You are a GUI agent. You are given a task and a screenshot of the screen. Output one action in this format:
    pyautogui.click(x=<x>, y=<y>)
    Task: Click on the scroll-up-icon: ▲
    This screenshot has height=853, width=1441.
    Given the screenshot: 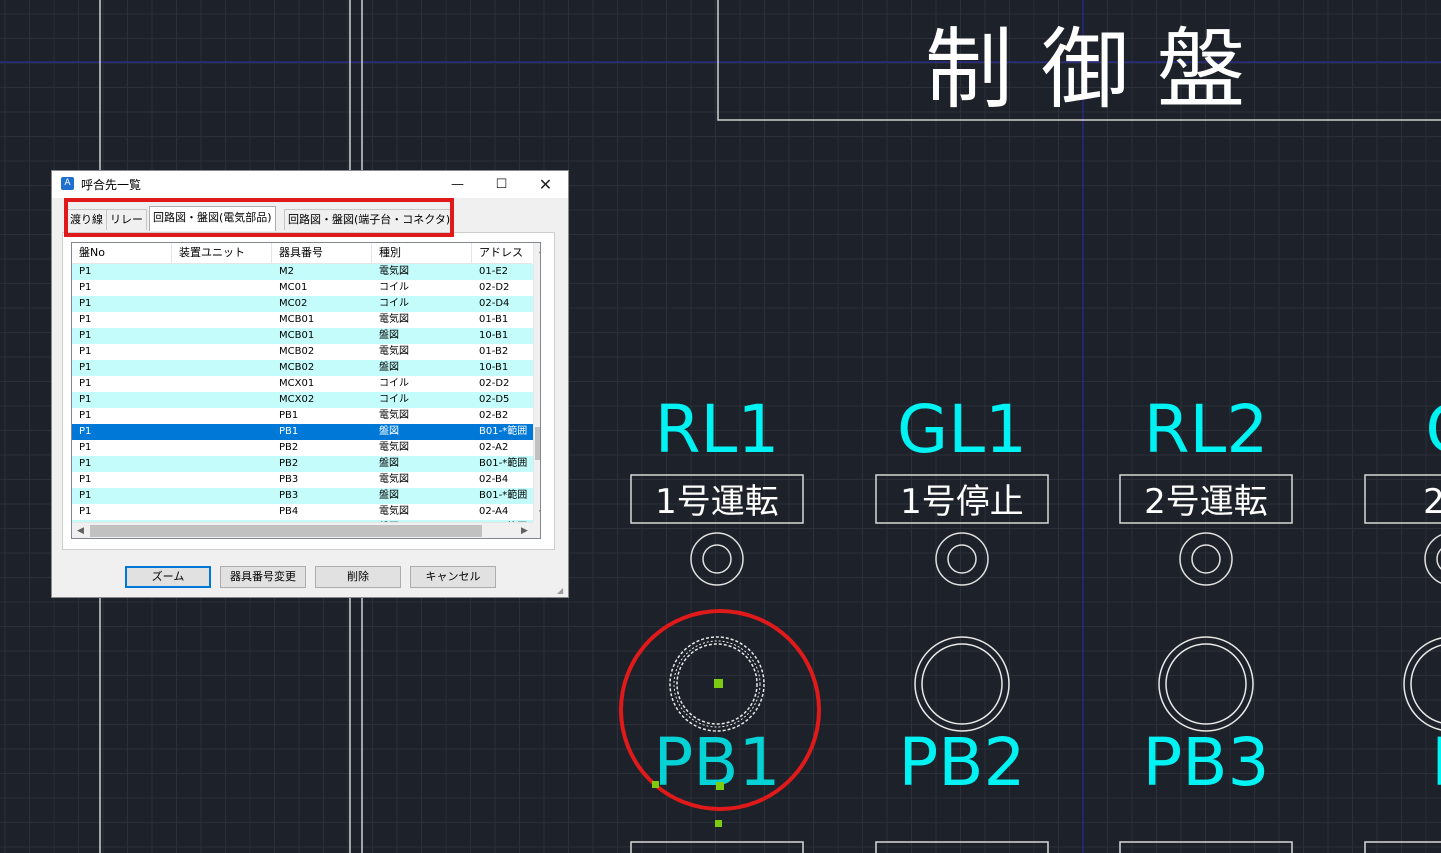 What is the action you would take?
    pyautogui.click(x=537, y=250)
    